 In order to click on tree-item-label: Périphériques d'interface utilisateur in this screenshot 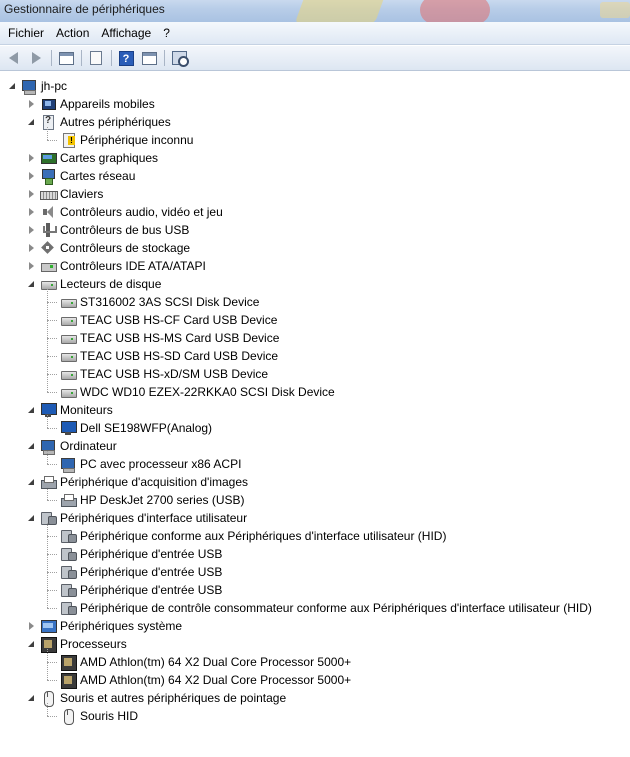, I will do `click(154, 518)`.